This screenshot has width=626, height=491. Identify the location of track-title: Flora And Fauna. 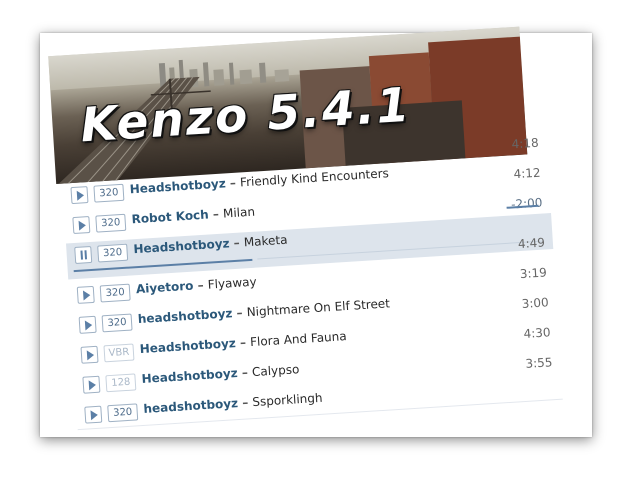
(298, 339).